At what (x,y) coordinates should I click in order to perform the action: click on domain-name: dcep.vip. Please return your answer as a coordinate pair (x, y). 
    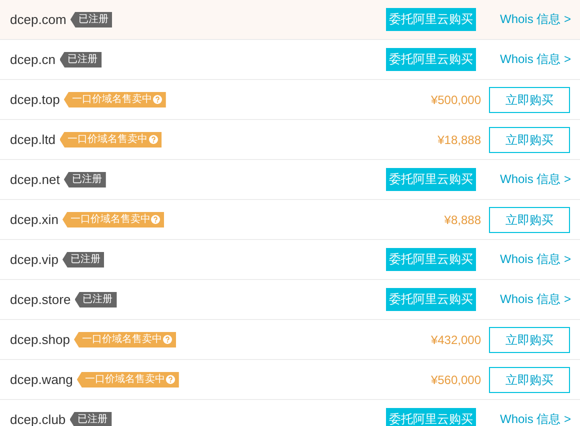
    Looking at the image, I should click on (34, 259).